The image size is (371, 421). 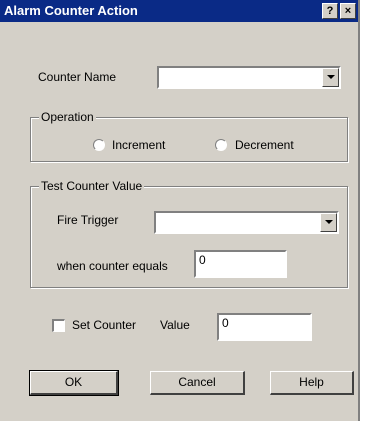 What do you see at coordinates (138, 145) in the screenshot?
I see `increment-label: Increment` at bounding box center [138, 145].